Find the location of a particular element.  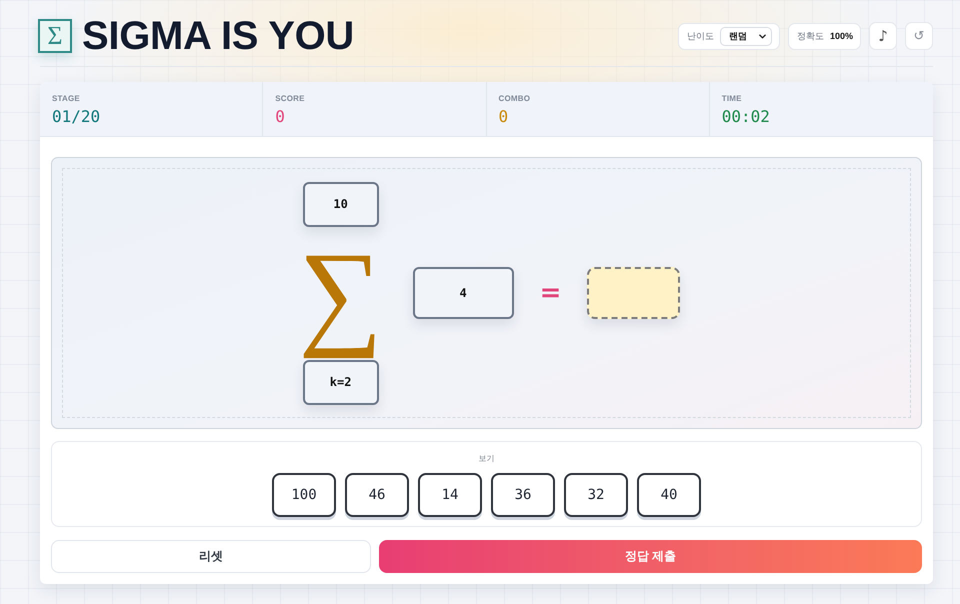

difficulty-label: 난이도 is located at coordinates (700, 36).